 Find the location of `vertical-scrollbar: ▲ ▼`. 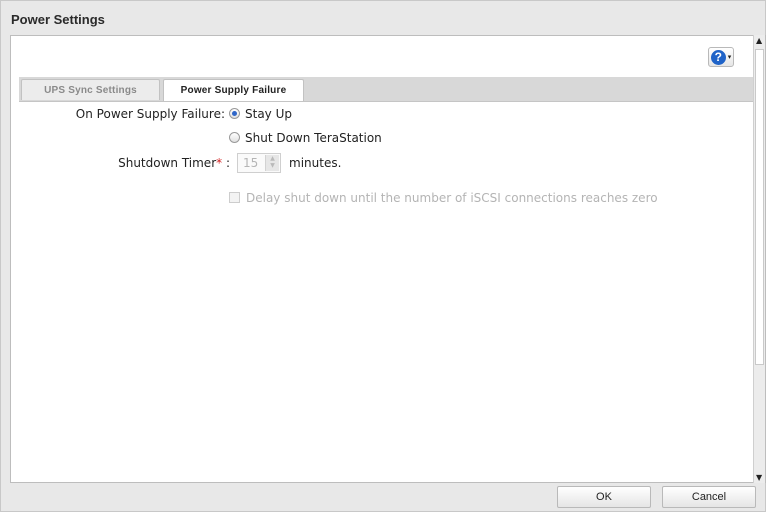

vertical-scrollbar: ▲ ▼ is located at coordinates (759, 259).